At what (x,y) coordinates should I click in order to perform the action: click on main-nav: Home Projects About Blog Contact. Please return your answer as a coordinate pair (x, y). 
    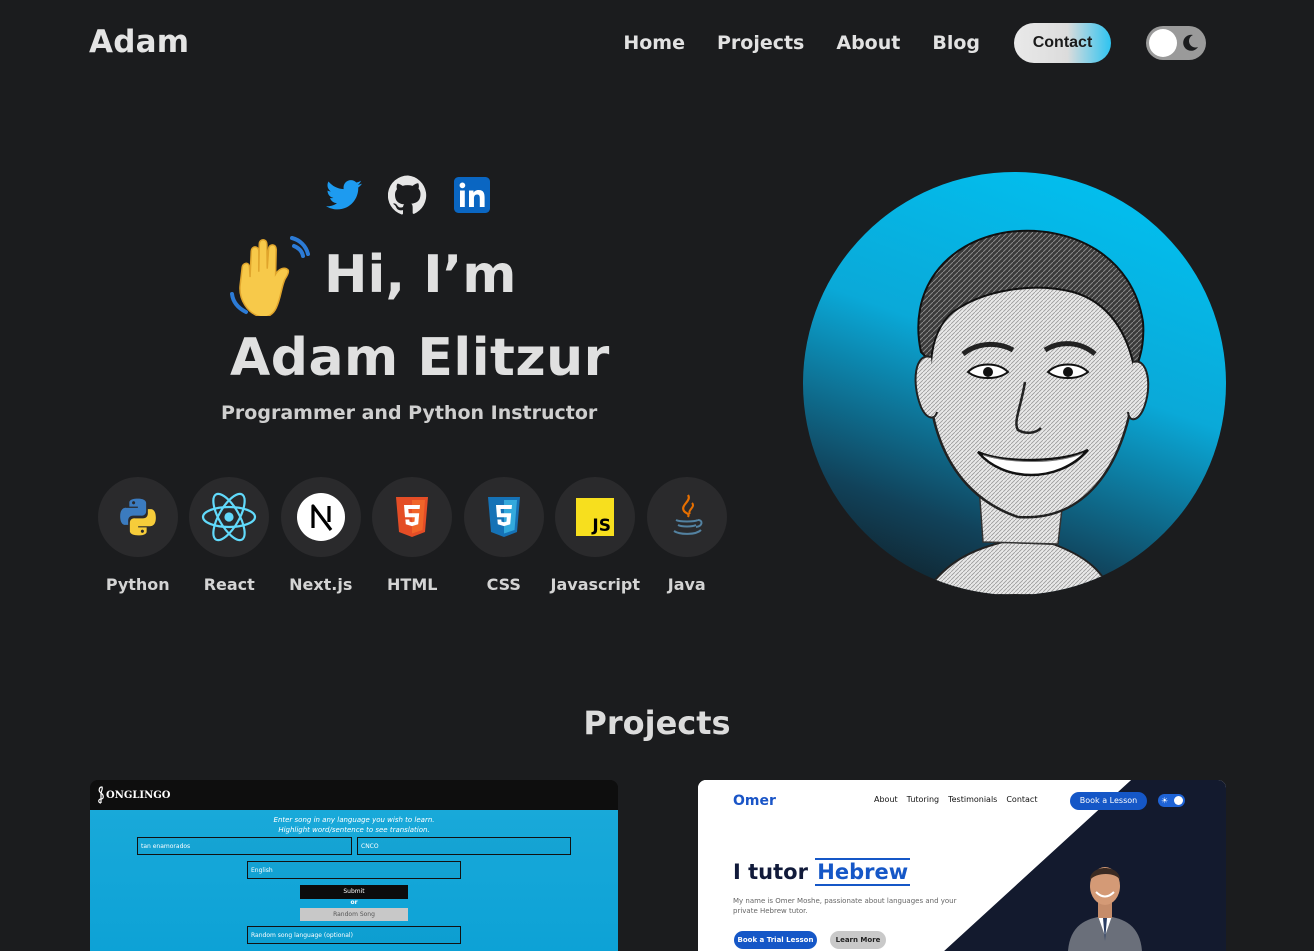
    Looking at the image, I should click on (914, 43).